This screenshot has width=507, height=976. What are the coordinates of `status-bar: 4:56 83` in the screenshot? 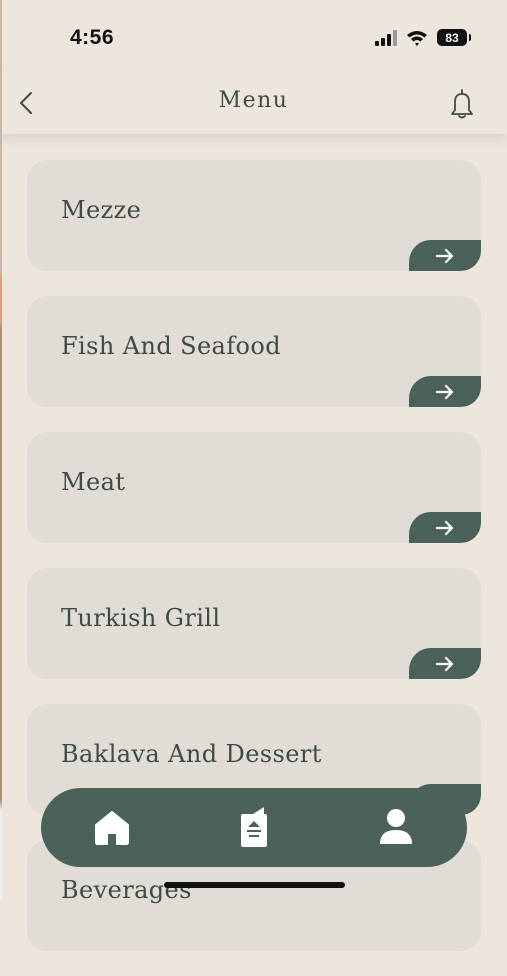 It's located at (253, 35).